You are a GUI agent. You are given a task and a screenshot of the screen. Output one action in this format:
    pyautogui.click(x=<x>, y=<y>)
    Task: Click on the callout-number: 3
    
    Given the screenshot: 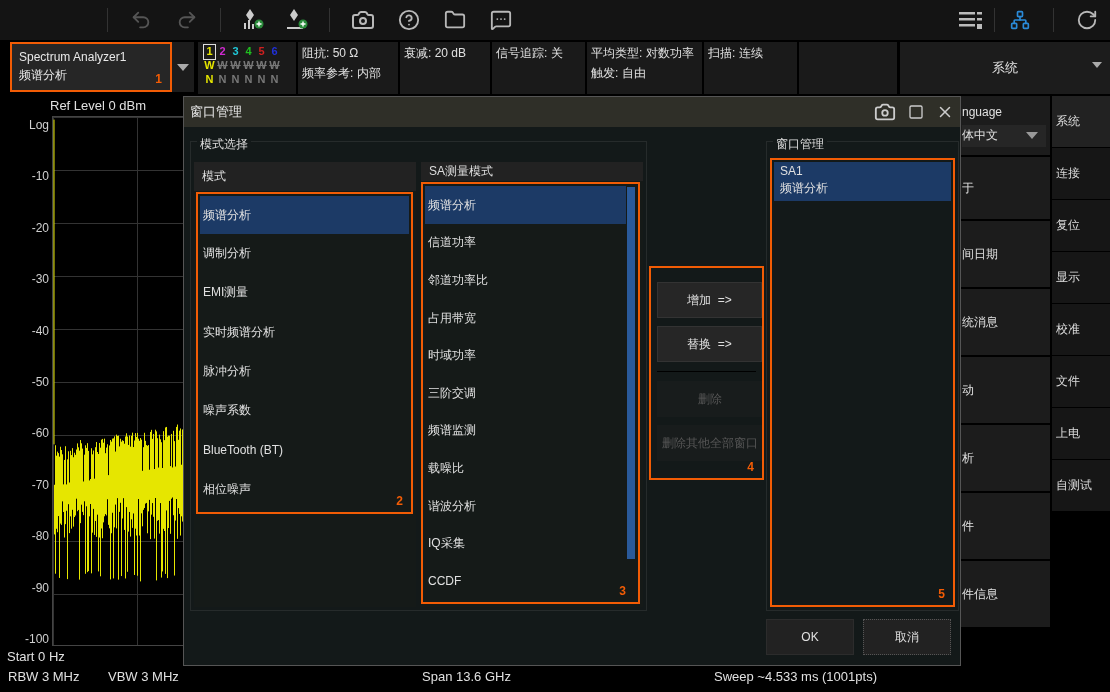 What is the action you would take?
    pyautogui.click(x=622, y=591)
    